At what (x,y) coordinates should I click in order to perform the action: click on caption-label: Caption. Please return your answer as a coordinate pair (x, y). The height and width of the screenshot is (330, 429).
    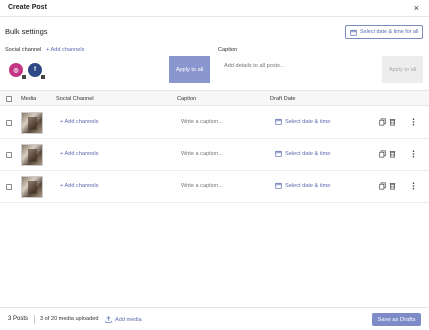
    Looking at the image, I should click on (228, 50).